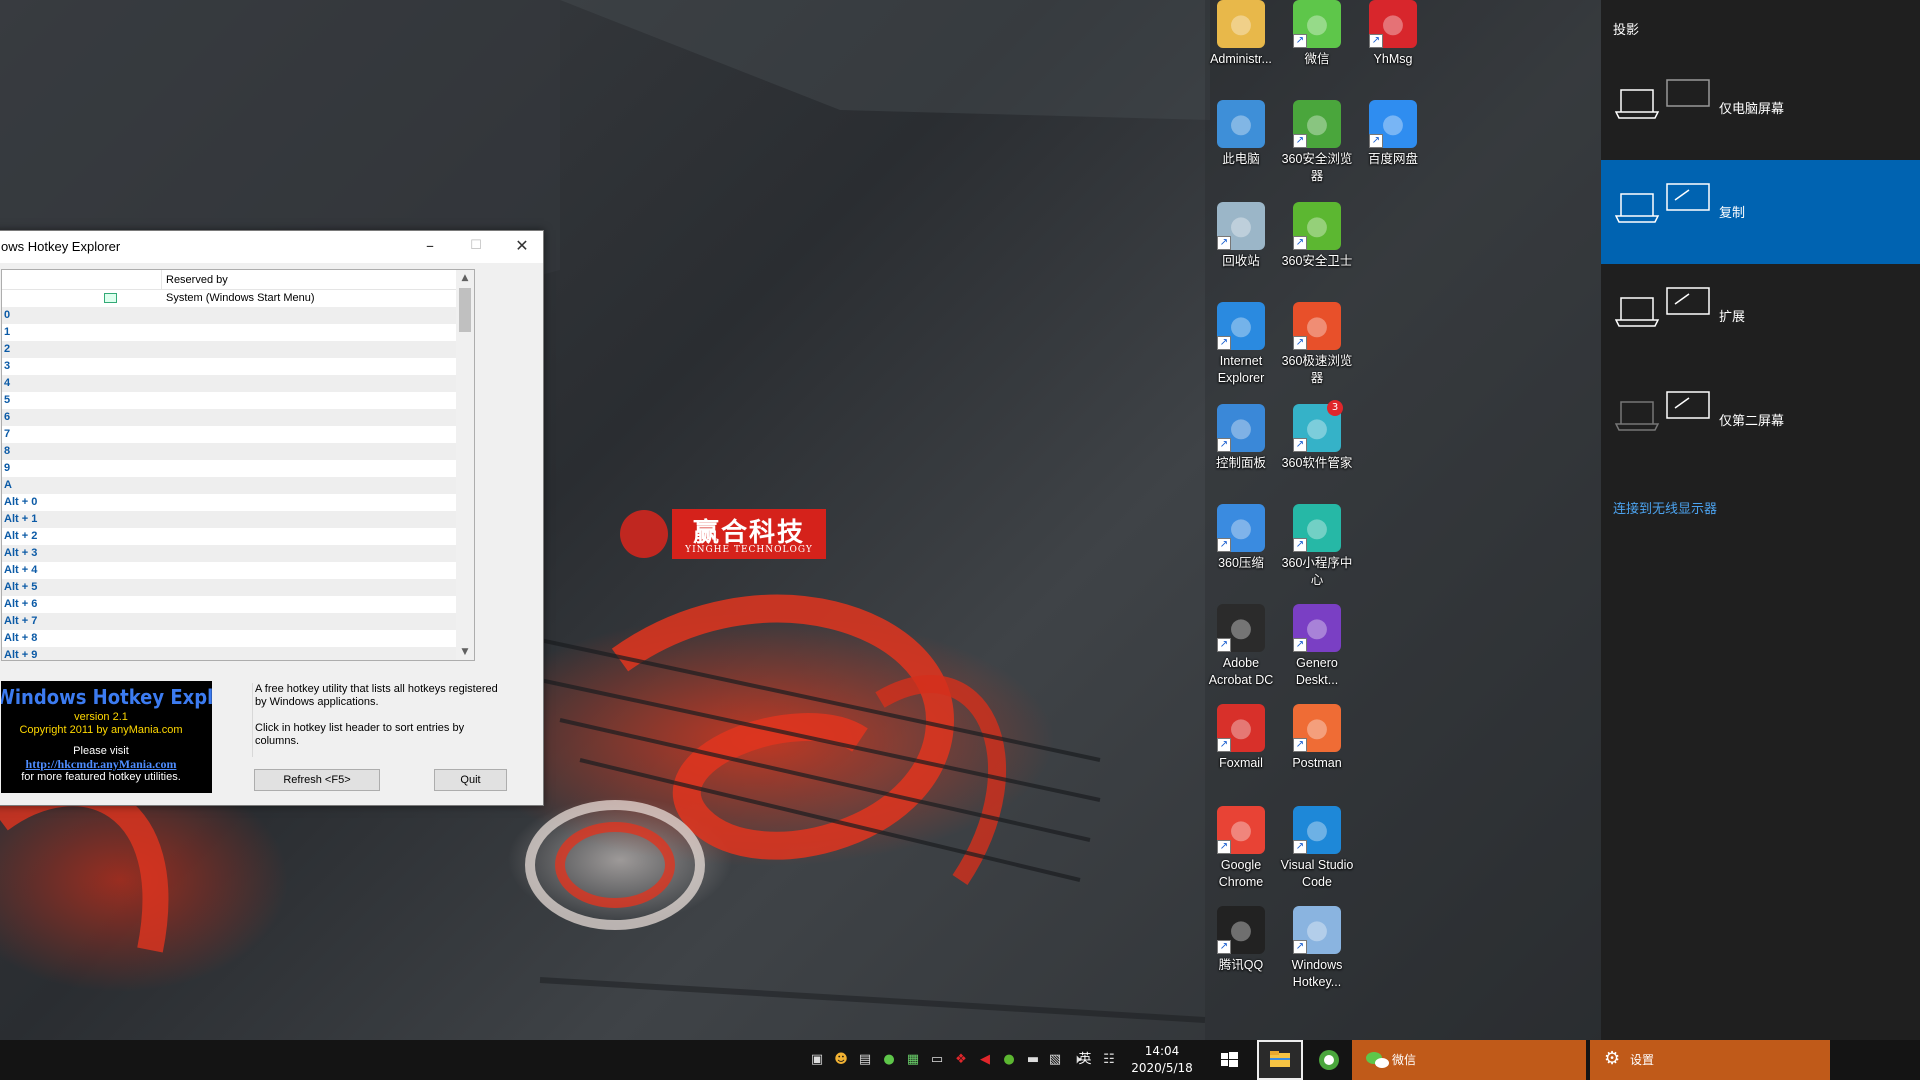 The height and width of the screenshot is (1080, 1920). Describe the element at coordinates (1055, 1060) in the screenshot. I see `tray-network-icon: ▧` at that location.